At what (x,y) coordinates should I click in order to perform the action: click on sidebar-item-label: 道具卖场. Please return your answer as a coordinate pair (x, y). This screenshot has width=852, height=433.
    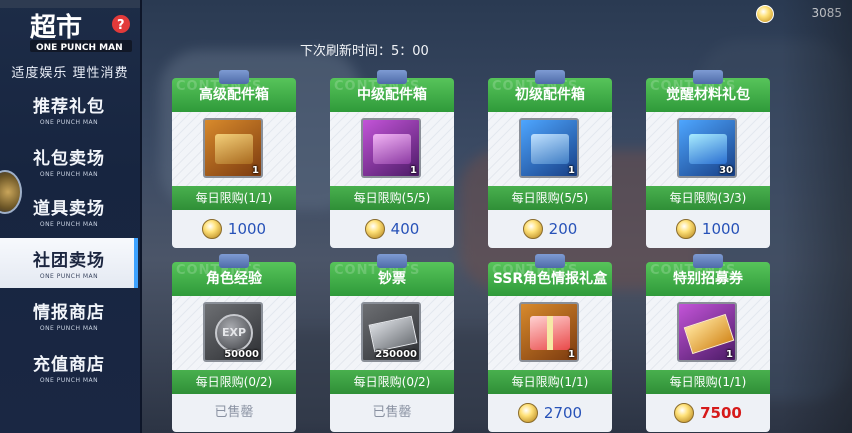
    Looking at the image, I should click on (69, 209).